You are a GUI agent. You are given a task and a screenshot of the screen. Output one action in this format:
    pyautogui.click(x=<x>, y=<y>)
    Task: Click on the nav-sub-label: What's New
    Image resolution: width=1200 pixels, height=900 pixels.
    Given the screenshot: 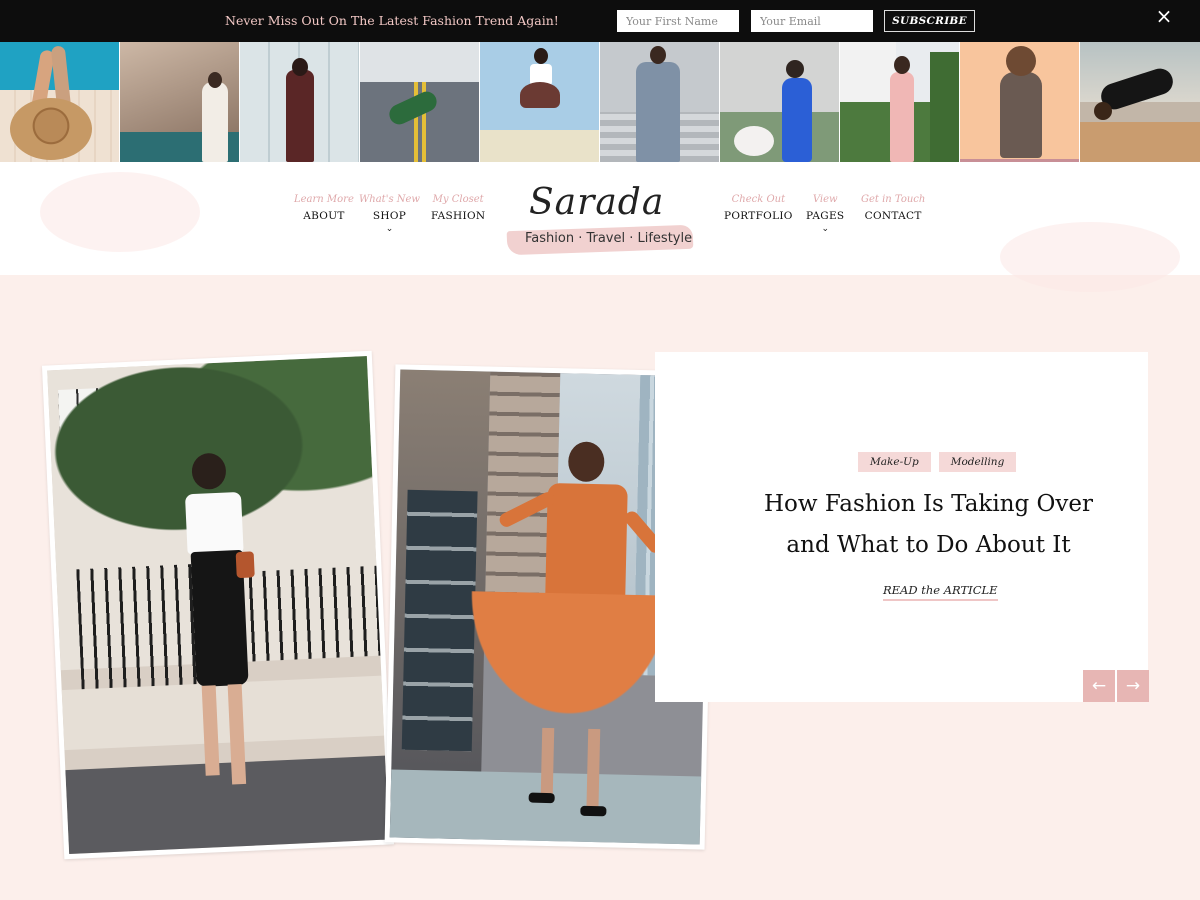 What is the action you would take?
    pyautogui.click(x=389, y=199)
    